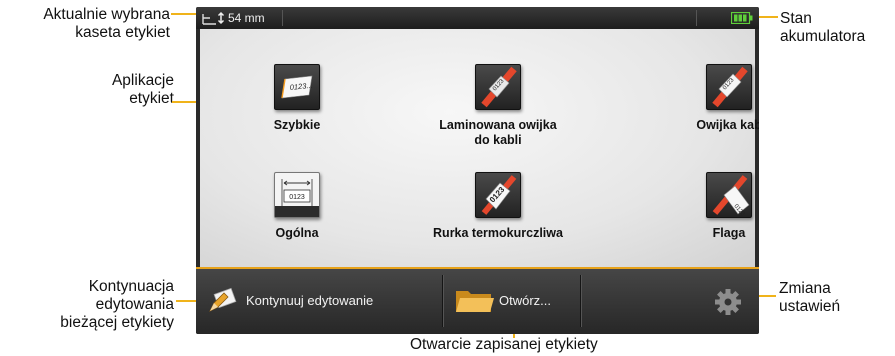 The height and width of the screenshot is (356, 895). What do you see at coordinates (498, 87) in the screenshot?
I see `laminated-cable-wrap-icon: 0123` at bounding box center [498, 87].